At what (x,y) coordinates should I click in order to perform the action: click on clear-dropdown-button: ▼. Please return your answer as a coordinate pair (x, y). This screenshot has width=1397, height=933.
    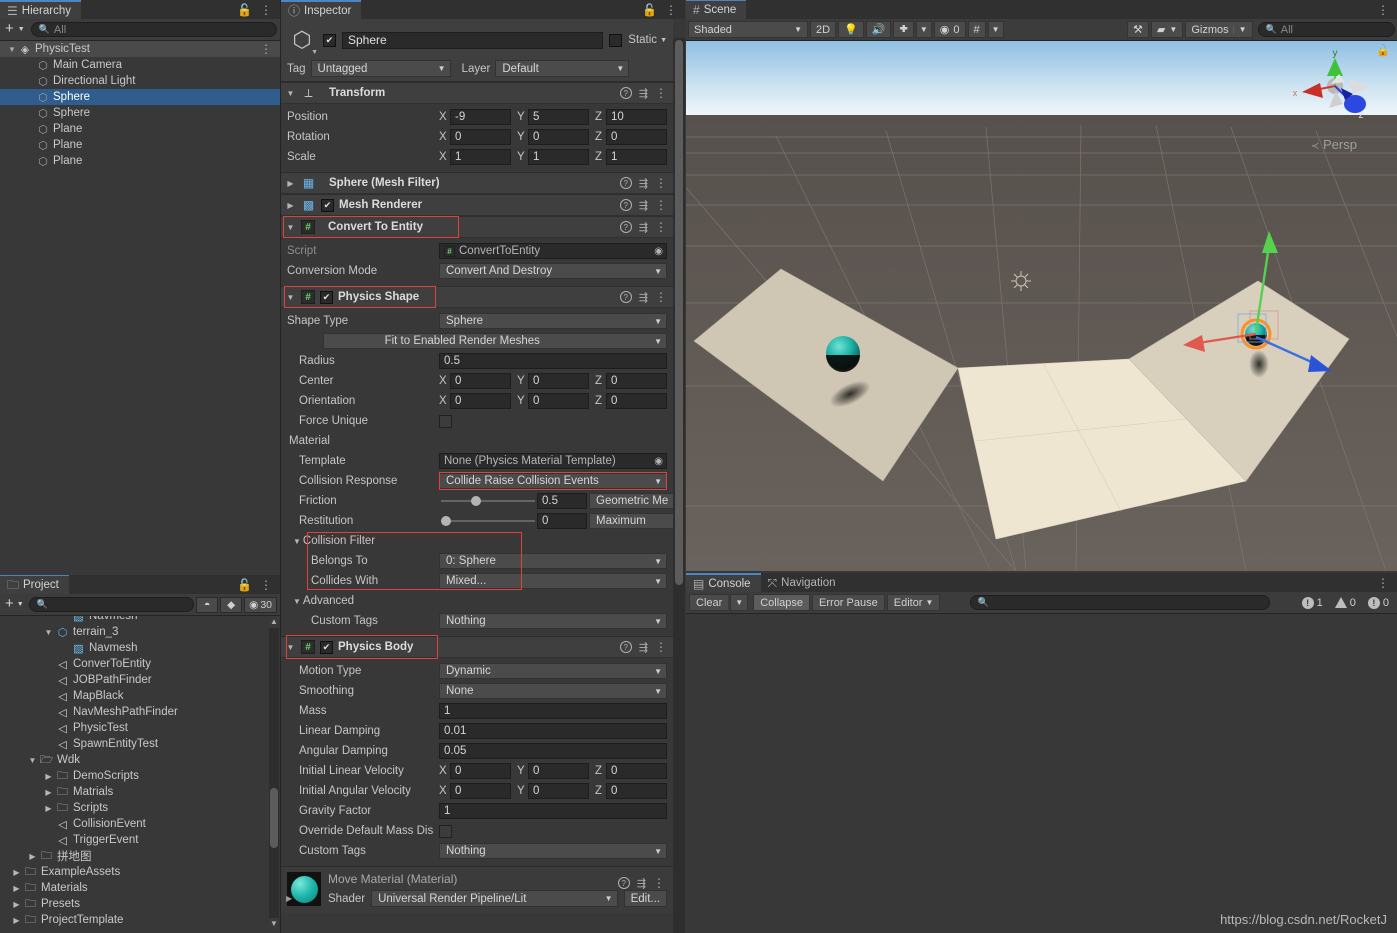
    Looking at the image, I should click on (739, 602).